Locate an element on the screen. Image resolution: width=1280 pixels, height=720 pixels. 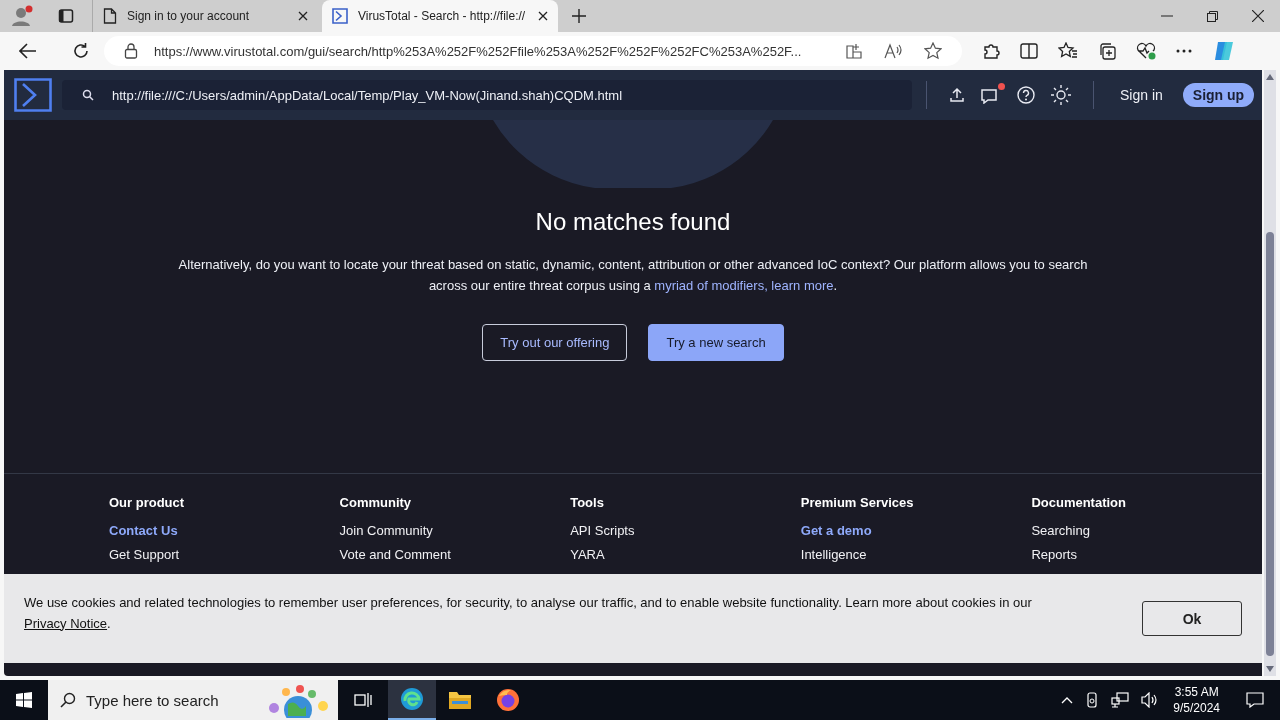
new-search-button: Try a new search is located at coordinates (716, 342).